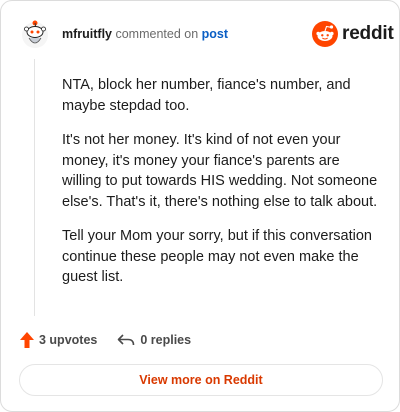 This screenshot has width=400, height=412. Describe the element at coordinates (368, 33) in the screenshot. I see `reddit-wordmark: reddit` at that location.